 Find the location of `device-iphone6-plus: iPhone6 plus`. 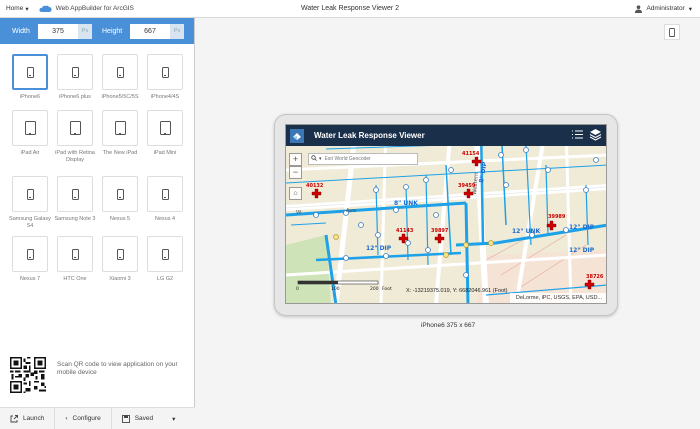

device-iphone6-plus: iPhone6 plus is located at coordinates (75, 77).